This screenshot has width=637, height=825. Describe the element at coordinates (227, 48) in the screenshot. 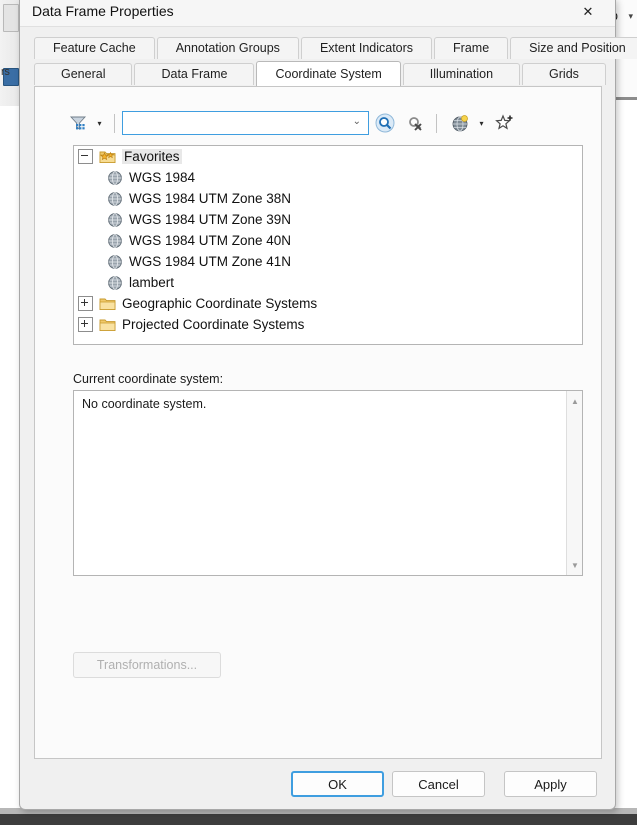

I see `tab-annotation-groups: Annotation Groups` at that location.